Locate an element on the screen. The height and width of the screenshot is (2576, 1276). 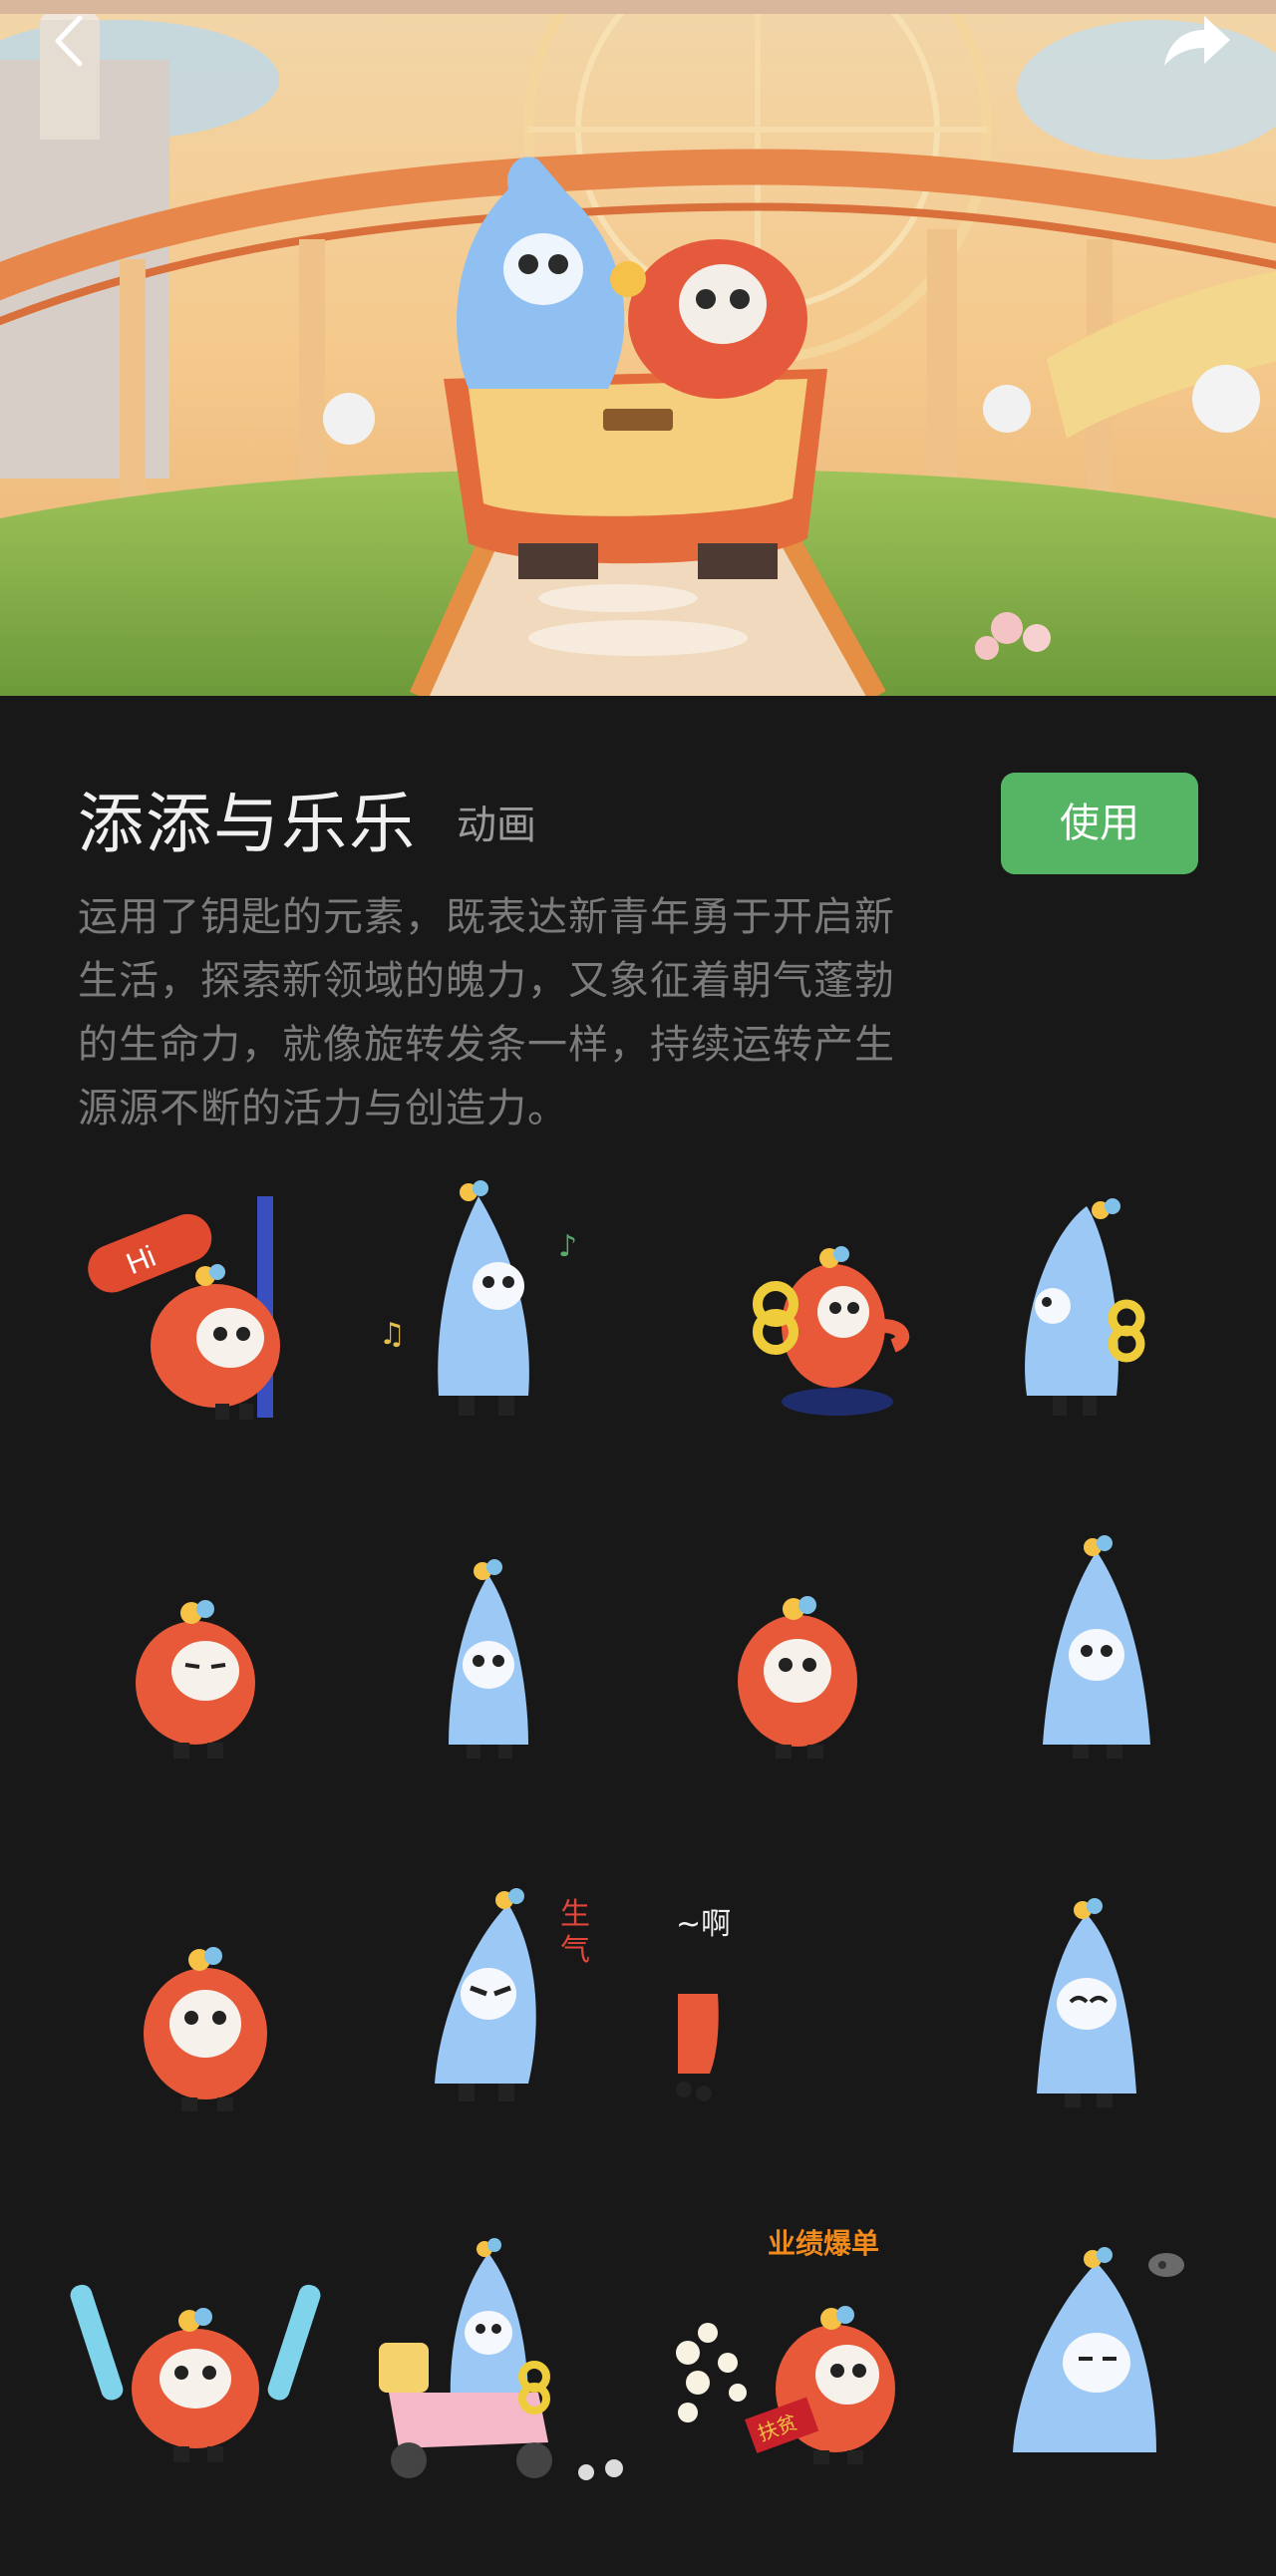
back-chevron-icon is located at coordinates (68, 41).